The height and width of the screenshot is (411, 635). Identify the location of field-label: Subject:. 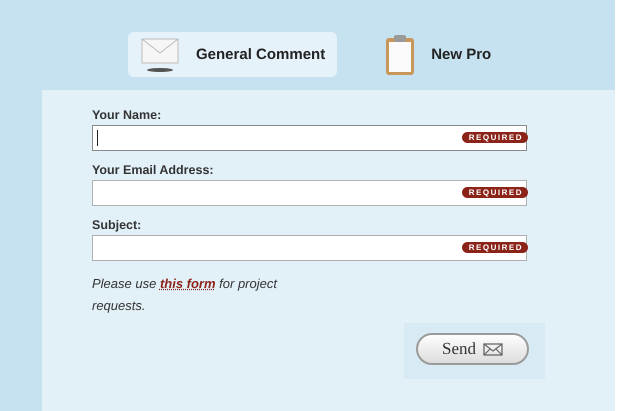
(117, 225).